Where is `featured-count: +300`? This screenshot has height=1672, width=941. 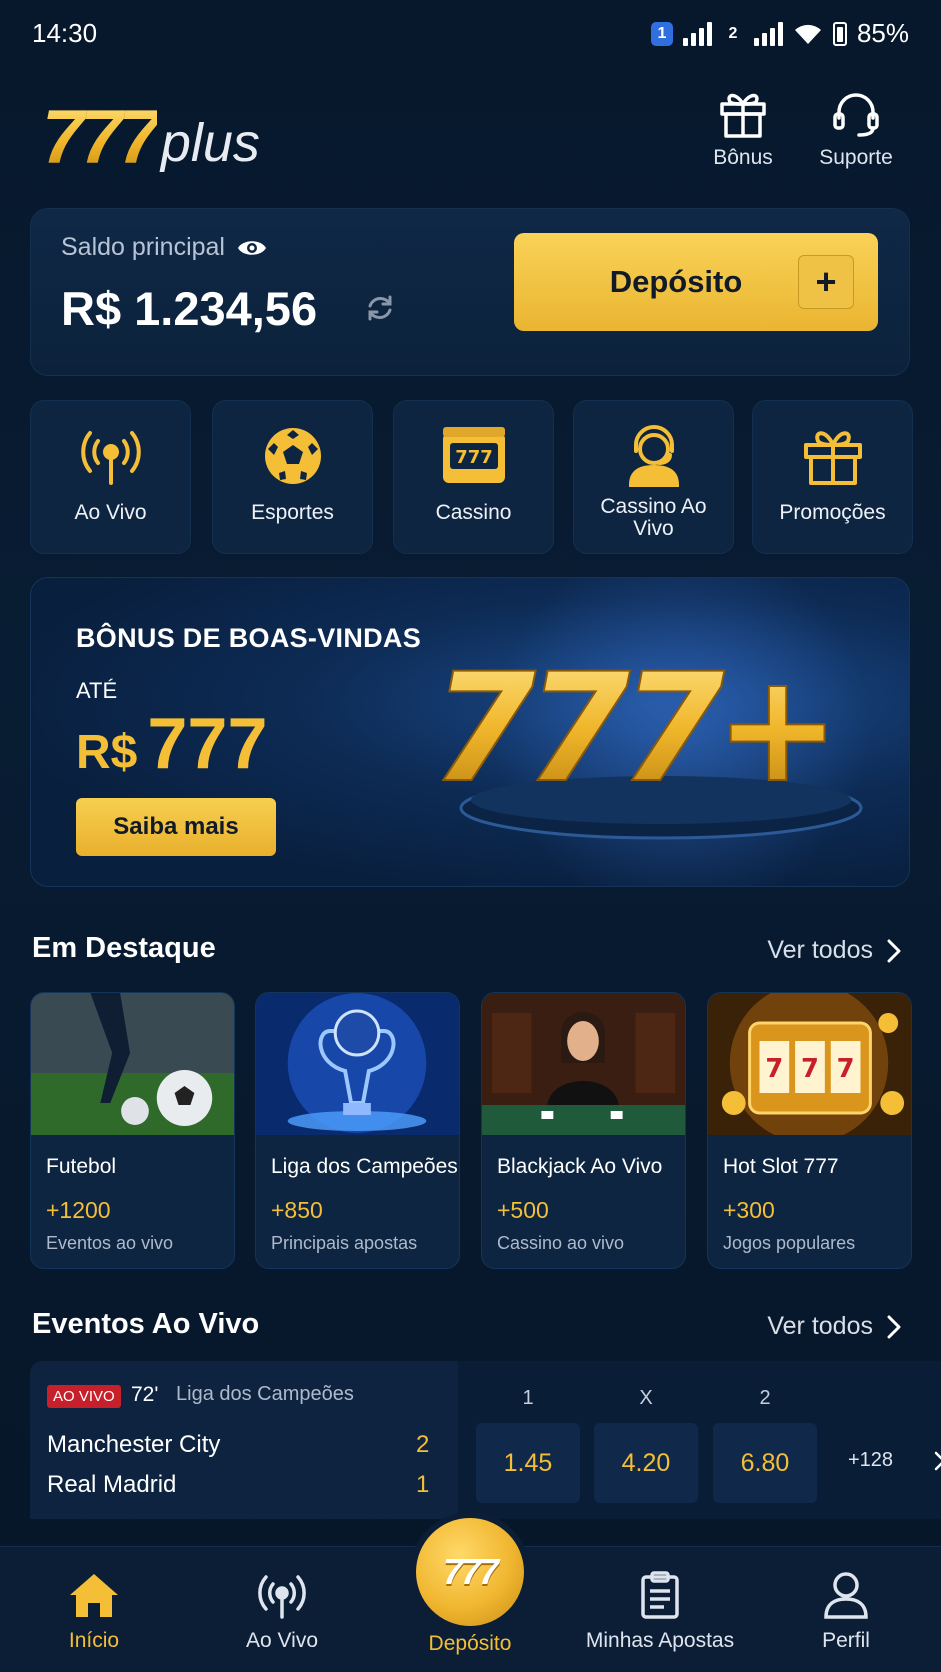
featured-count: +300 is located at coordinates (749, 1210).